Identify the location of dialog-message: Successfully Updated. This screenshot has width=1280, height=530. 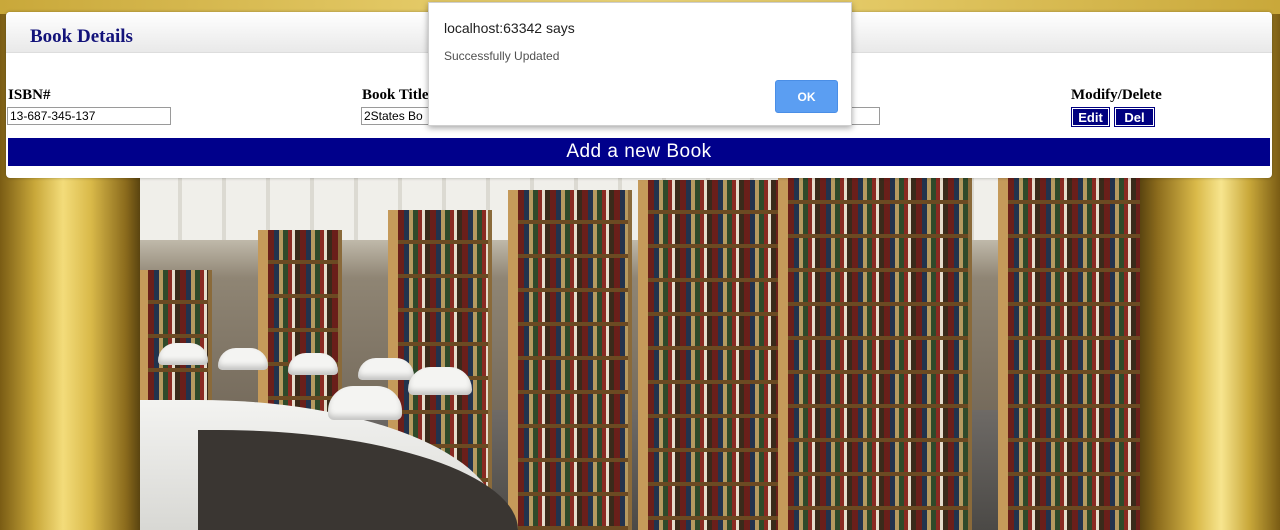
(502, 56).